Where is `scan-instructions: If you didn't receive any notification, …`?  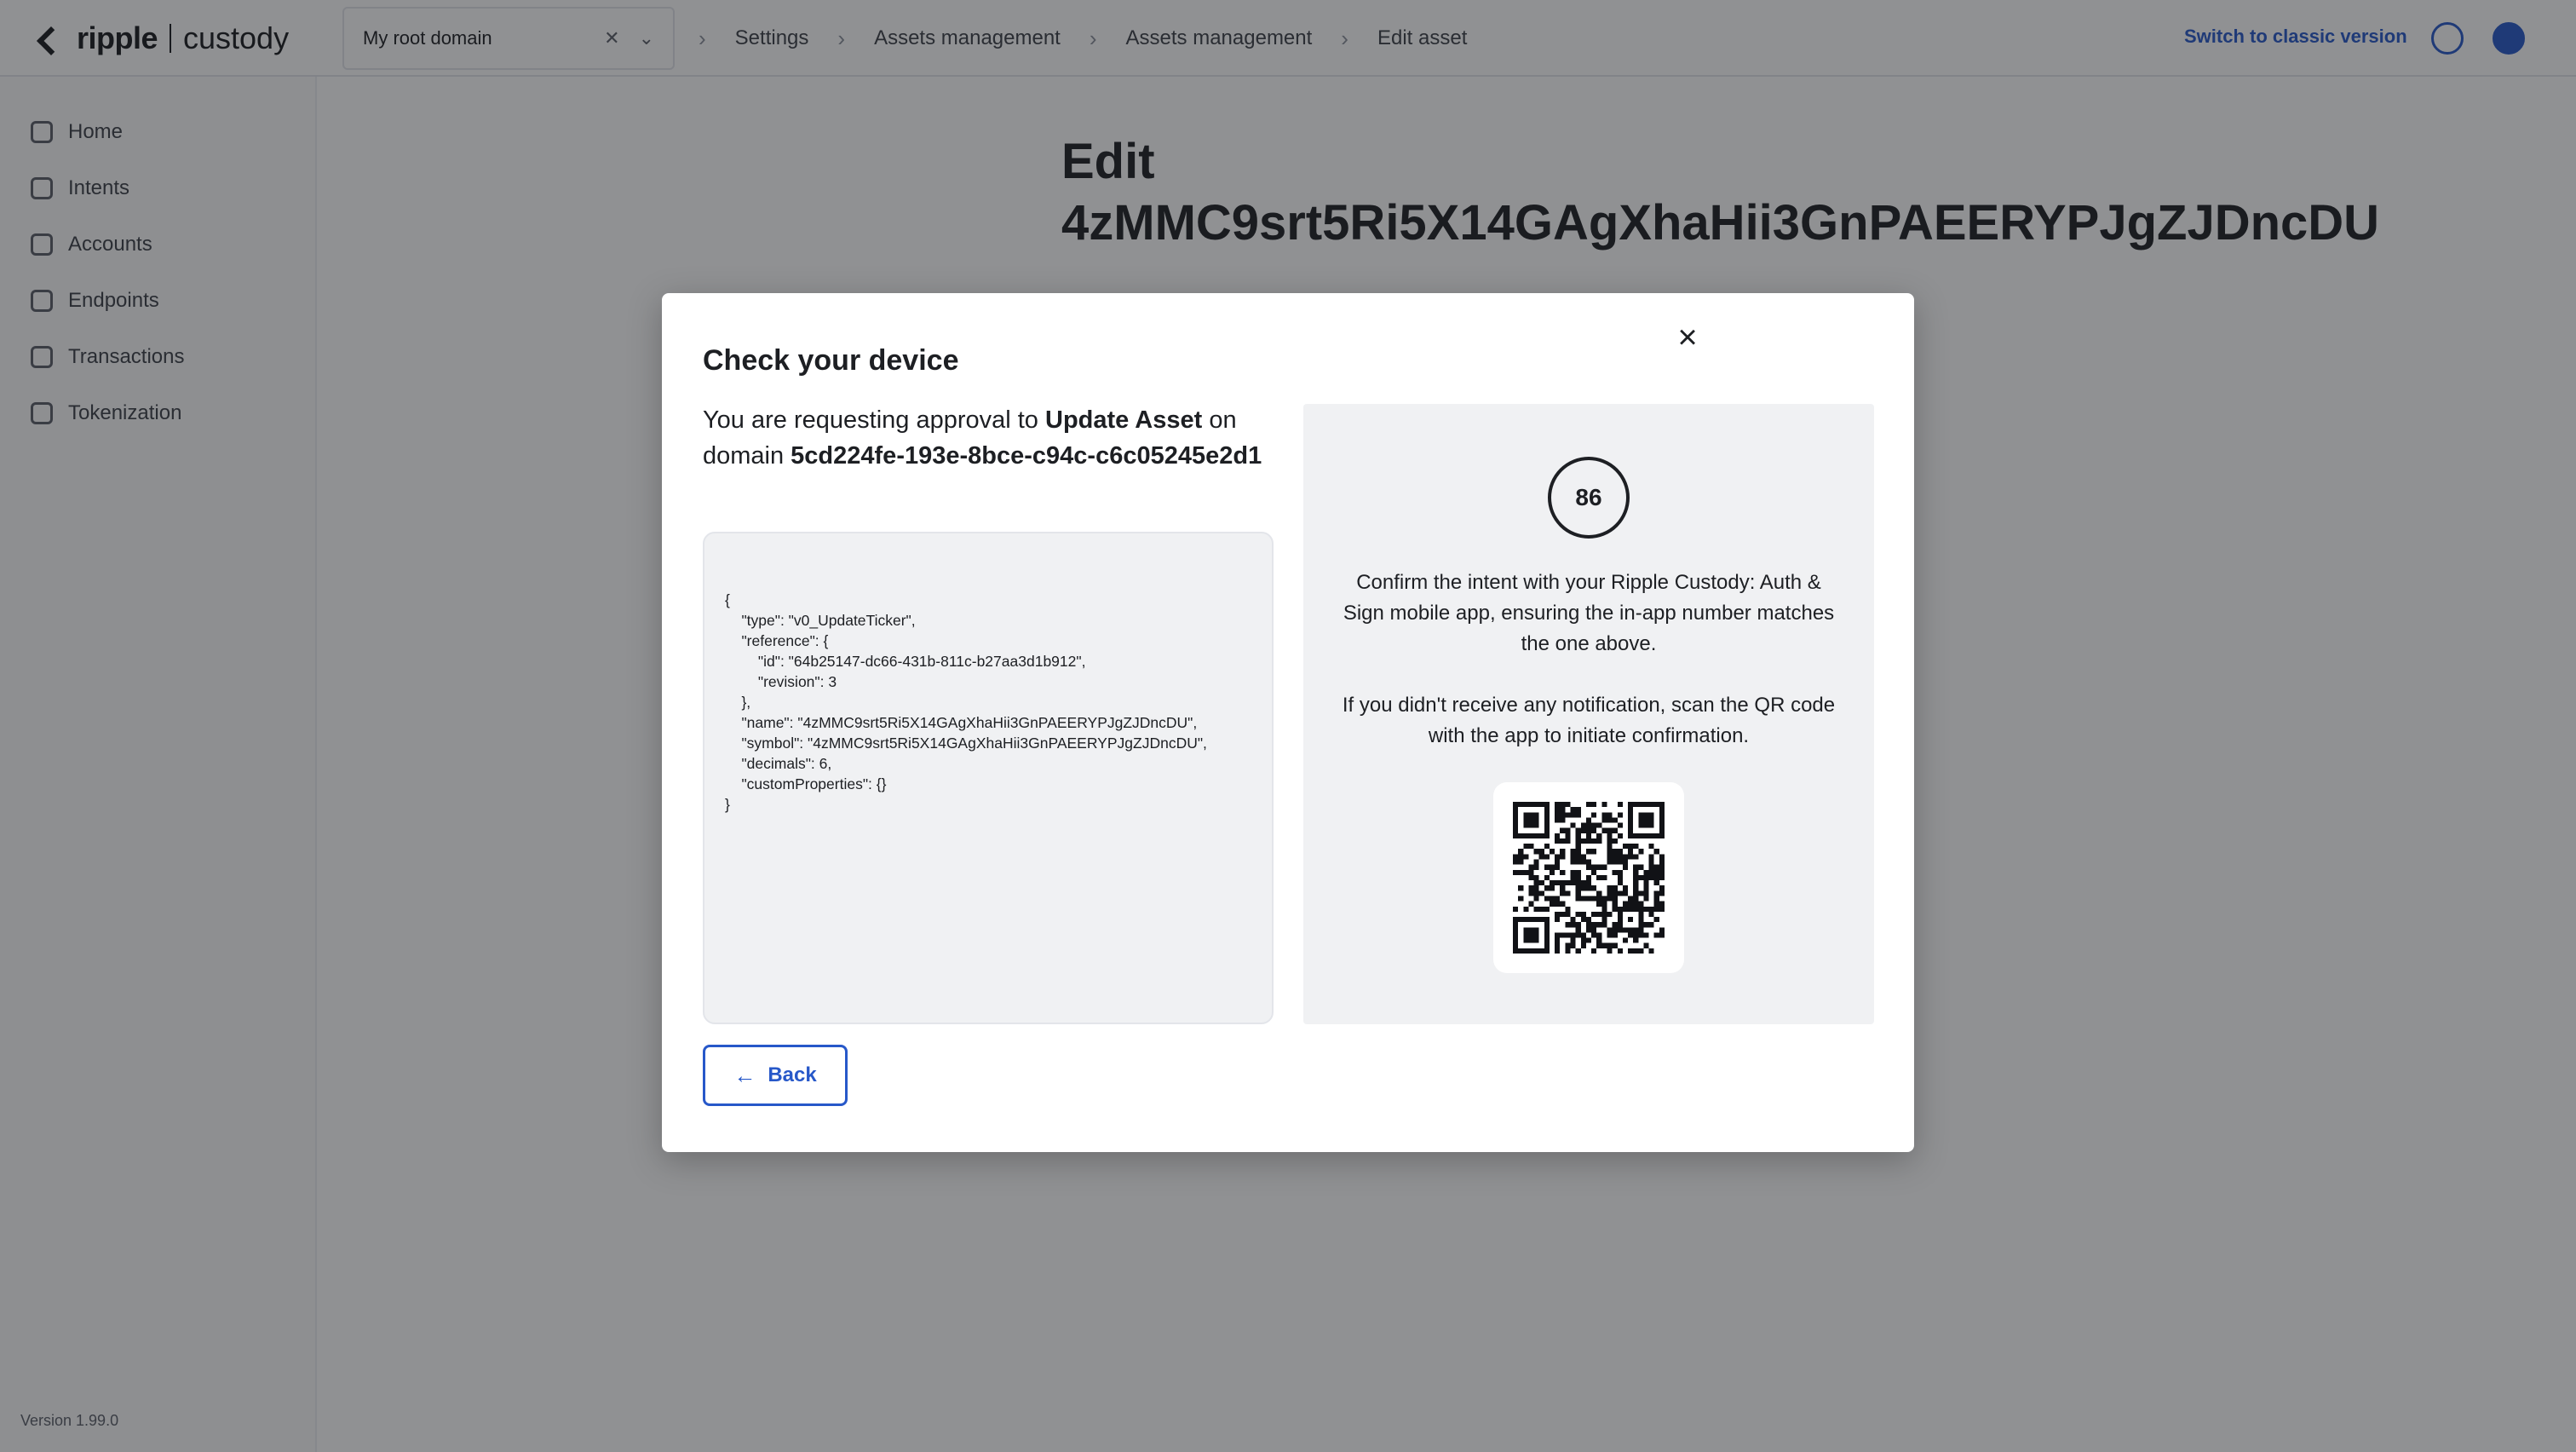 scan-instructions: If you didn't receive any notification, … is located at coordinates (1589, 720).